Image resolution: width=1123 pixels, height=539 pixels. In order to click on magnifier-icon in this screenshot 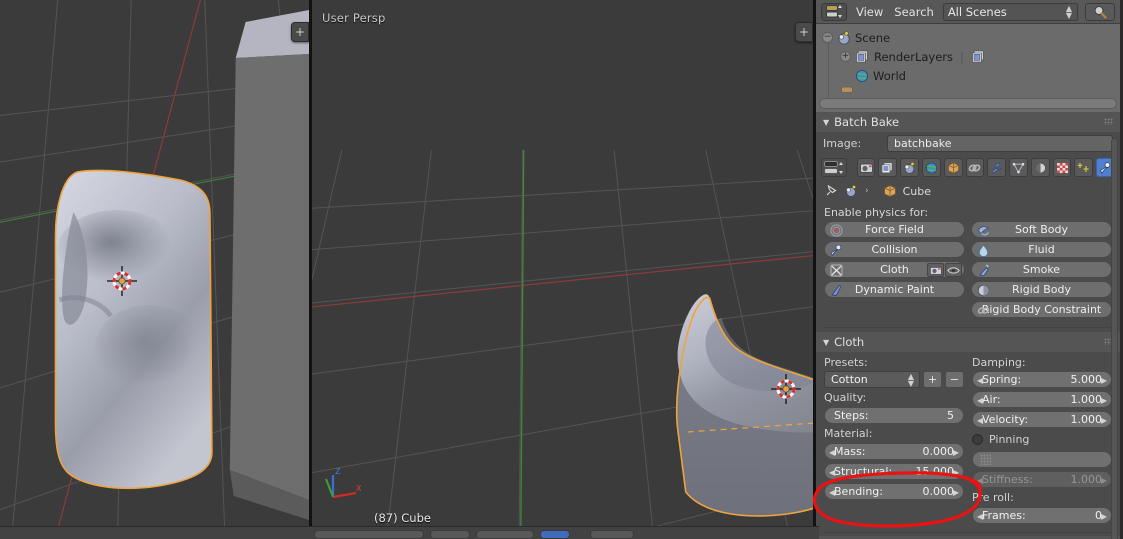, I will do `click(1100, 12)`.